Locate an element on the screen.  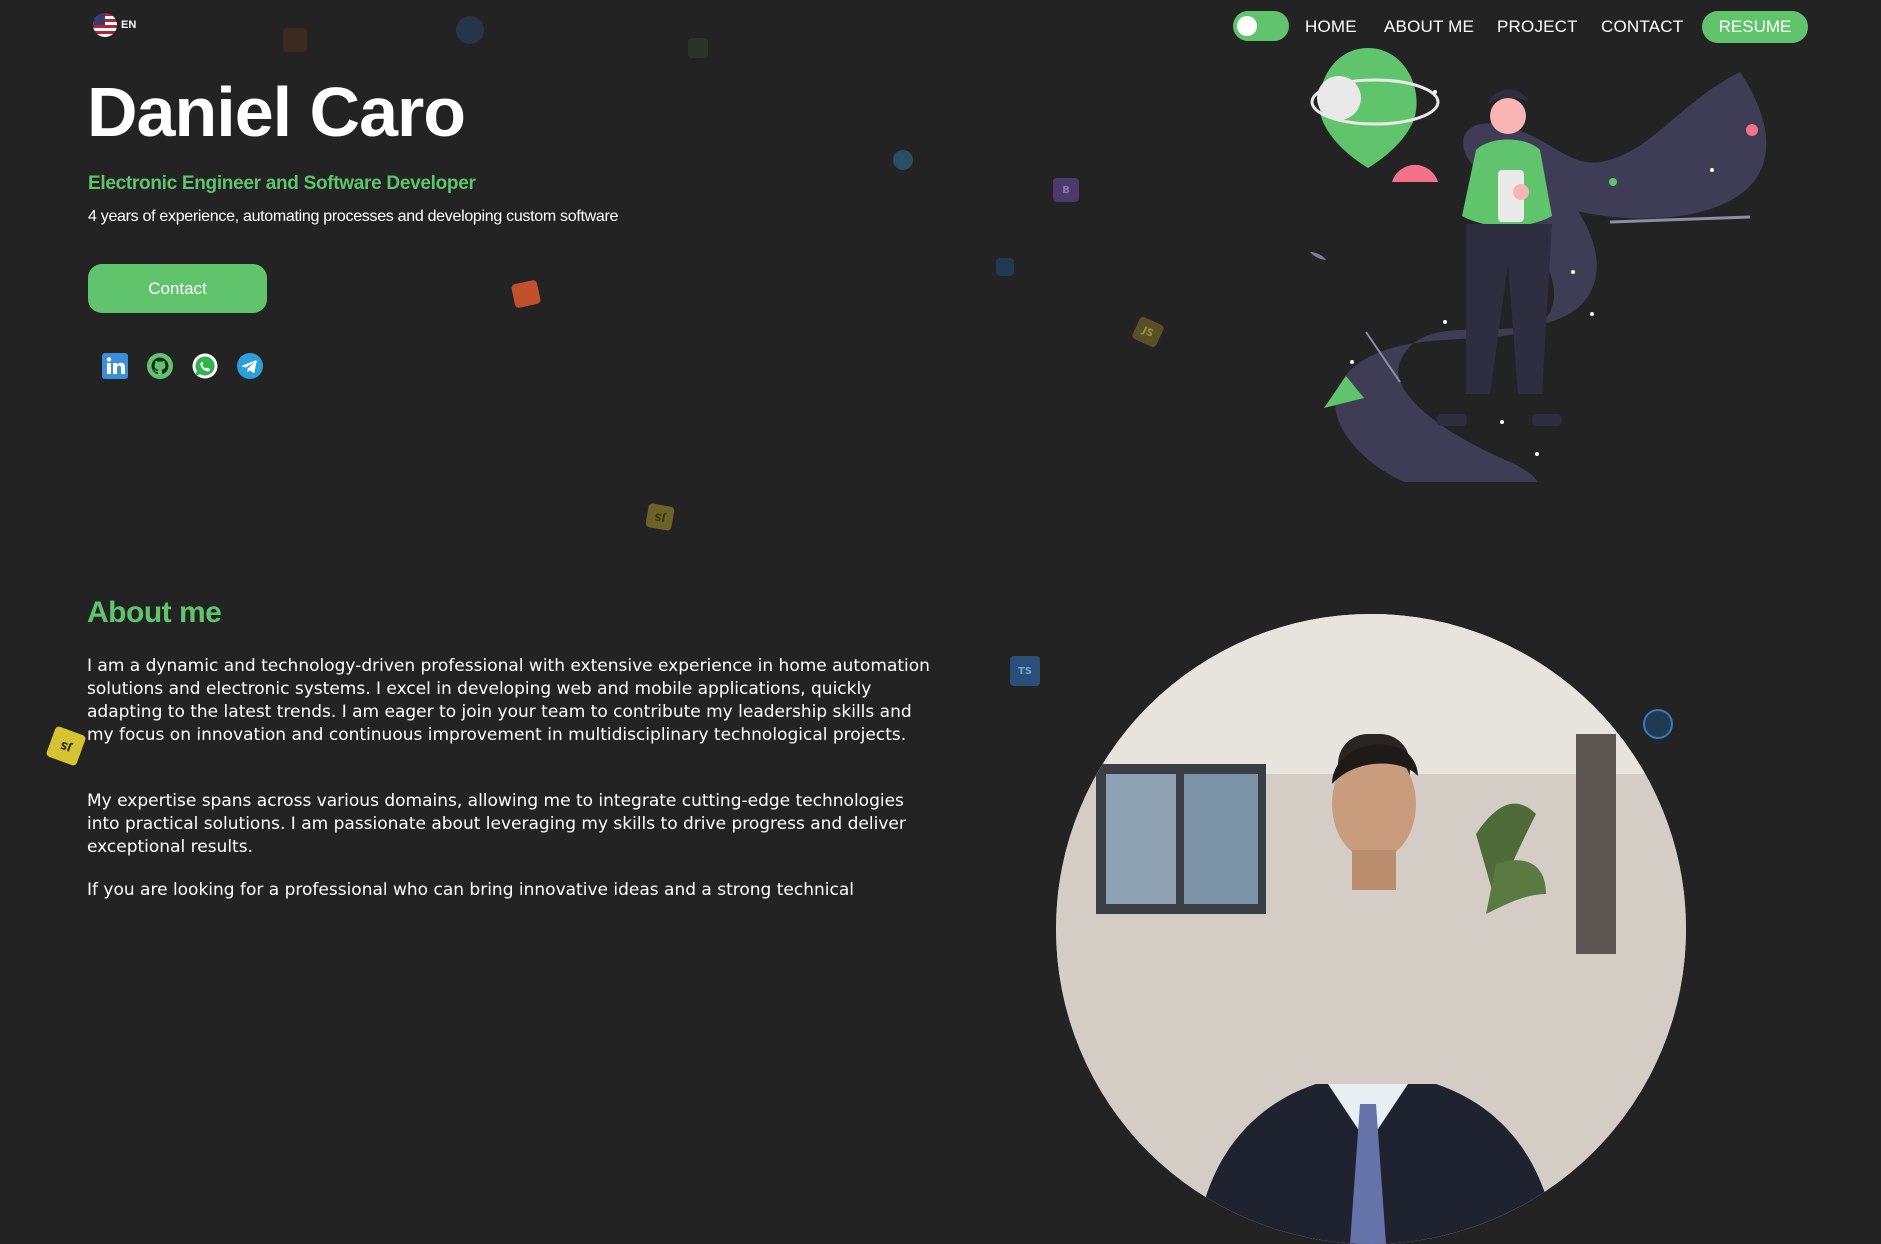
language-selector: EN is located at coordinates (114, 25).